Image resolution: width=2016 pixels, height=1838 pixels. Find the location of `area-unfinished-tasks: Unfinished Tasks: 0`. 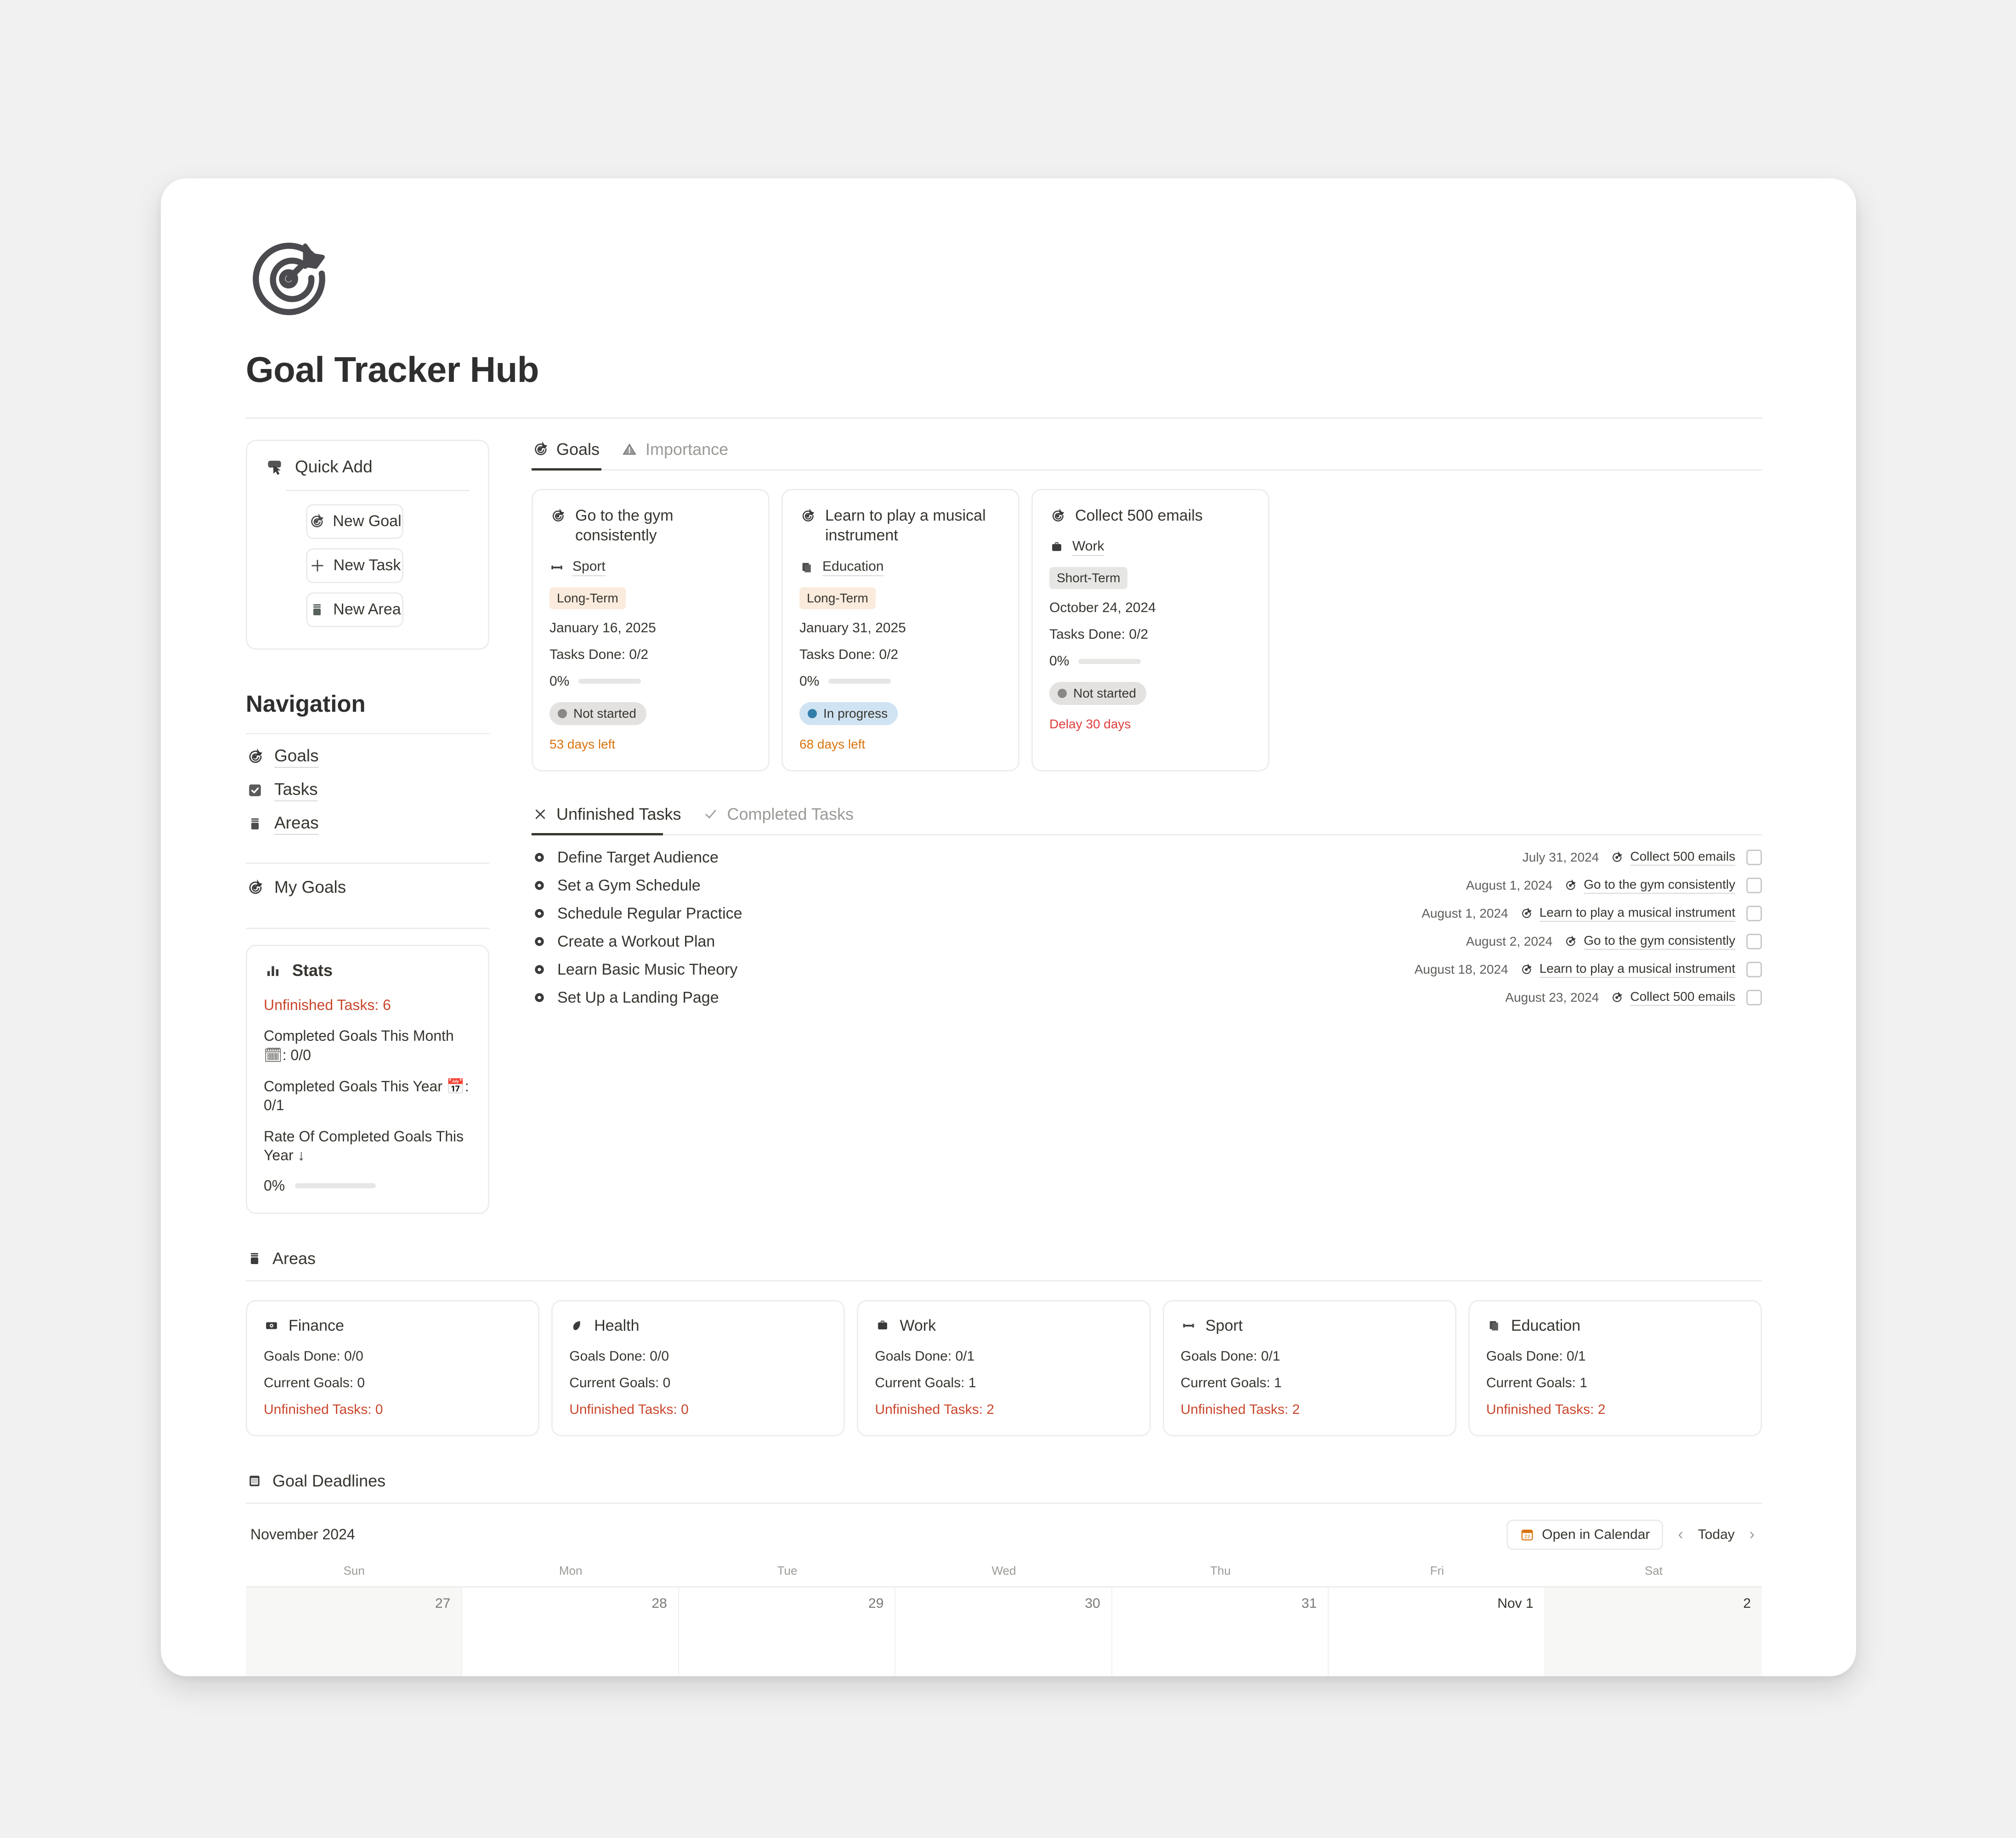

area-unfinished-tasks: Unfinished Tasks: 0 is located at coordinates (629, 1409).